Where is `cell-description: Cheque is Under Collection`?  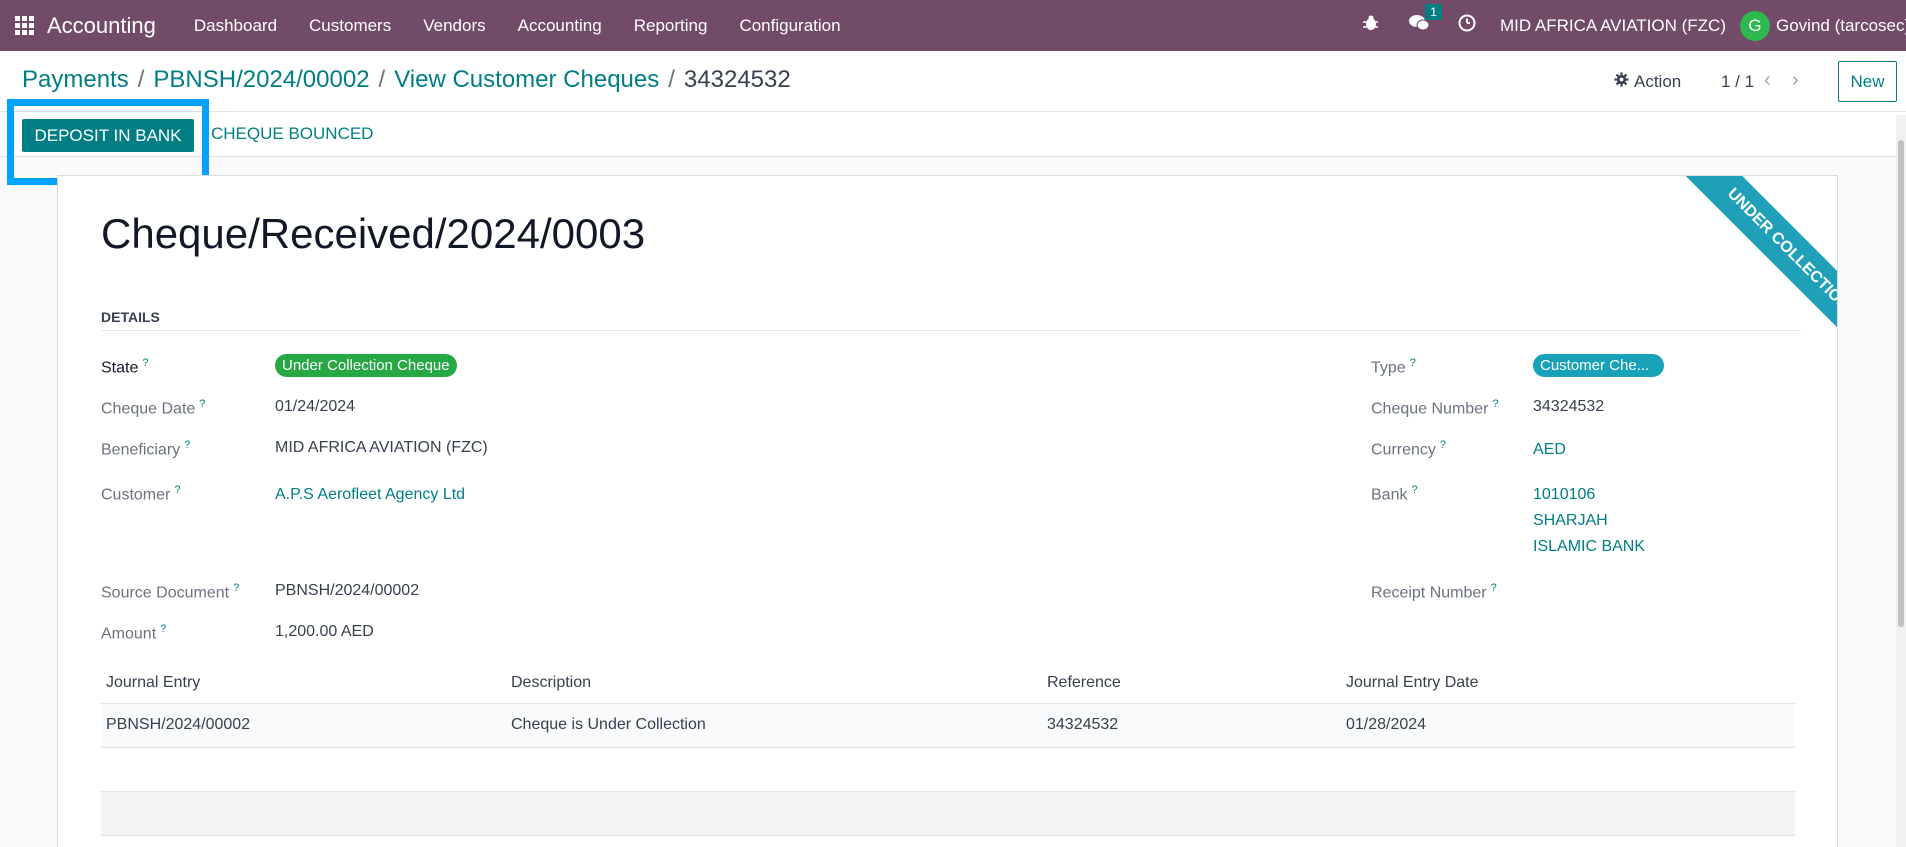 cell-description: Cheque is Under Collection is located at coordinates (608, 724).